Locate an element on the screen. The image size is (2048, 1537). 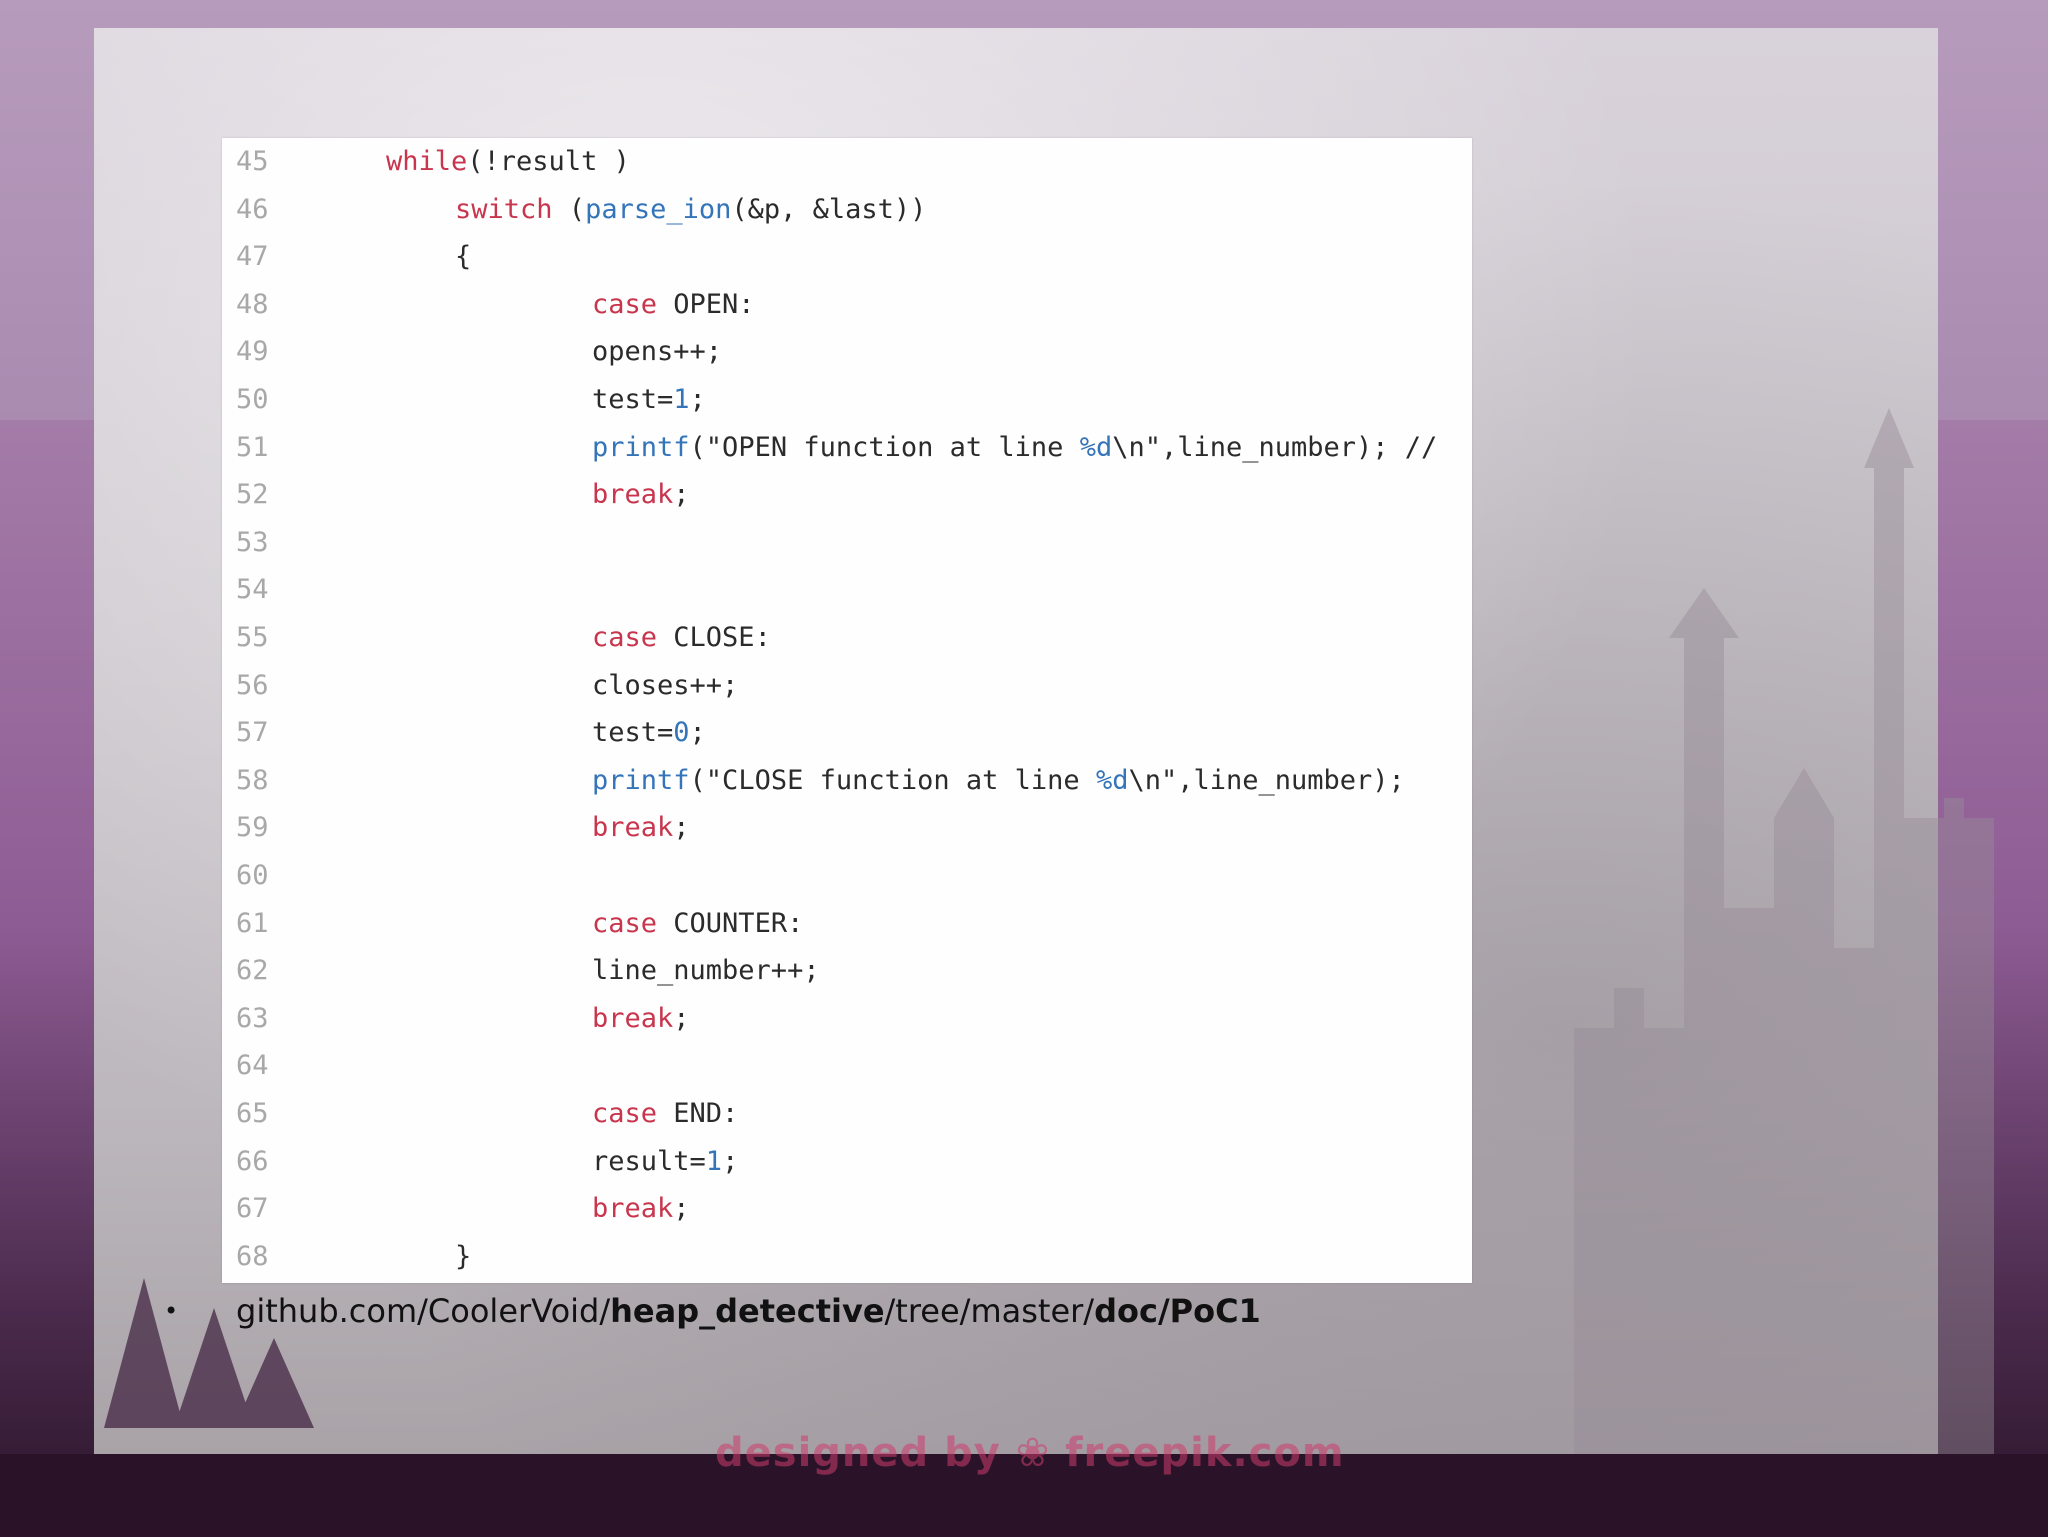
code-line: 46 switch (parse_ion(&p, &last)) is located at coordinates (847, 209).